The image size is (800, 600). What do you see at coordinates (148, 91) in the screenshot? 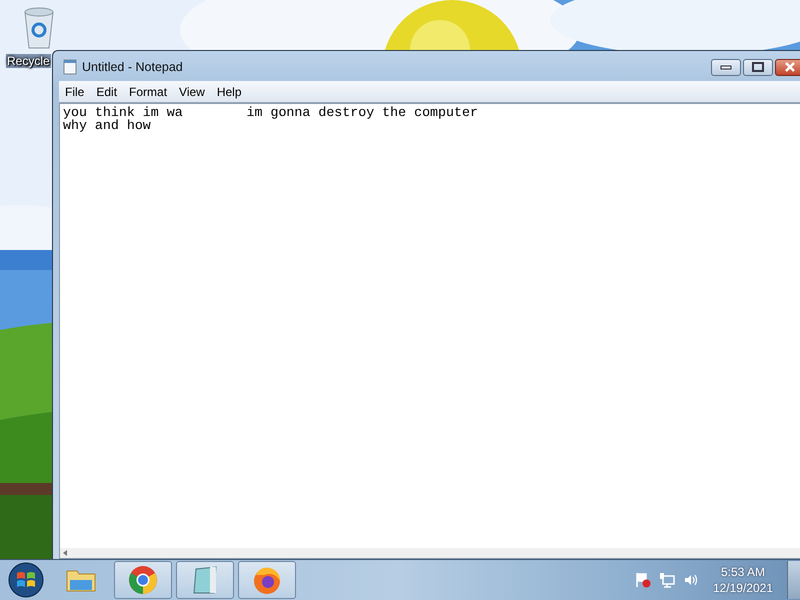
I see `menu-item: Format` at bounding box center [148, 91].